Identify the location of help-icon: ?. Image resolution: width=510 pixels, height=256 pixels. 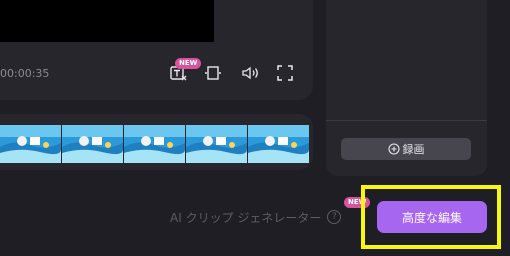
(334, 217).